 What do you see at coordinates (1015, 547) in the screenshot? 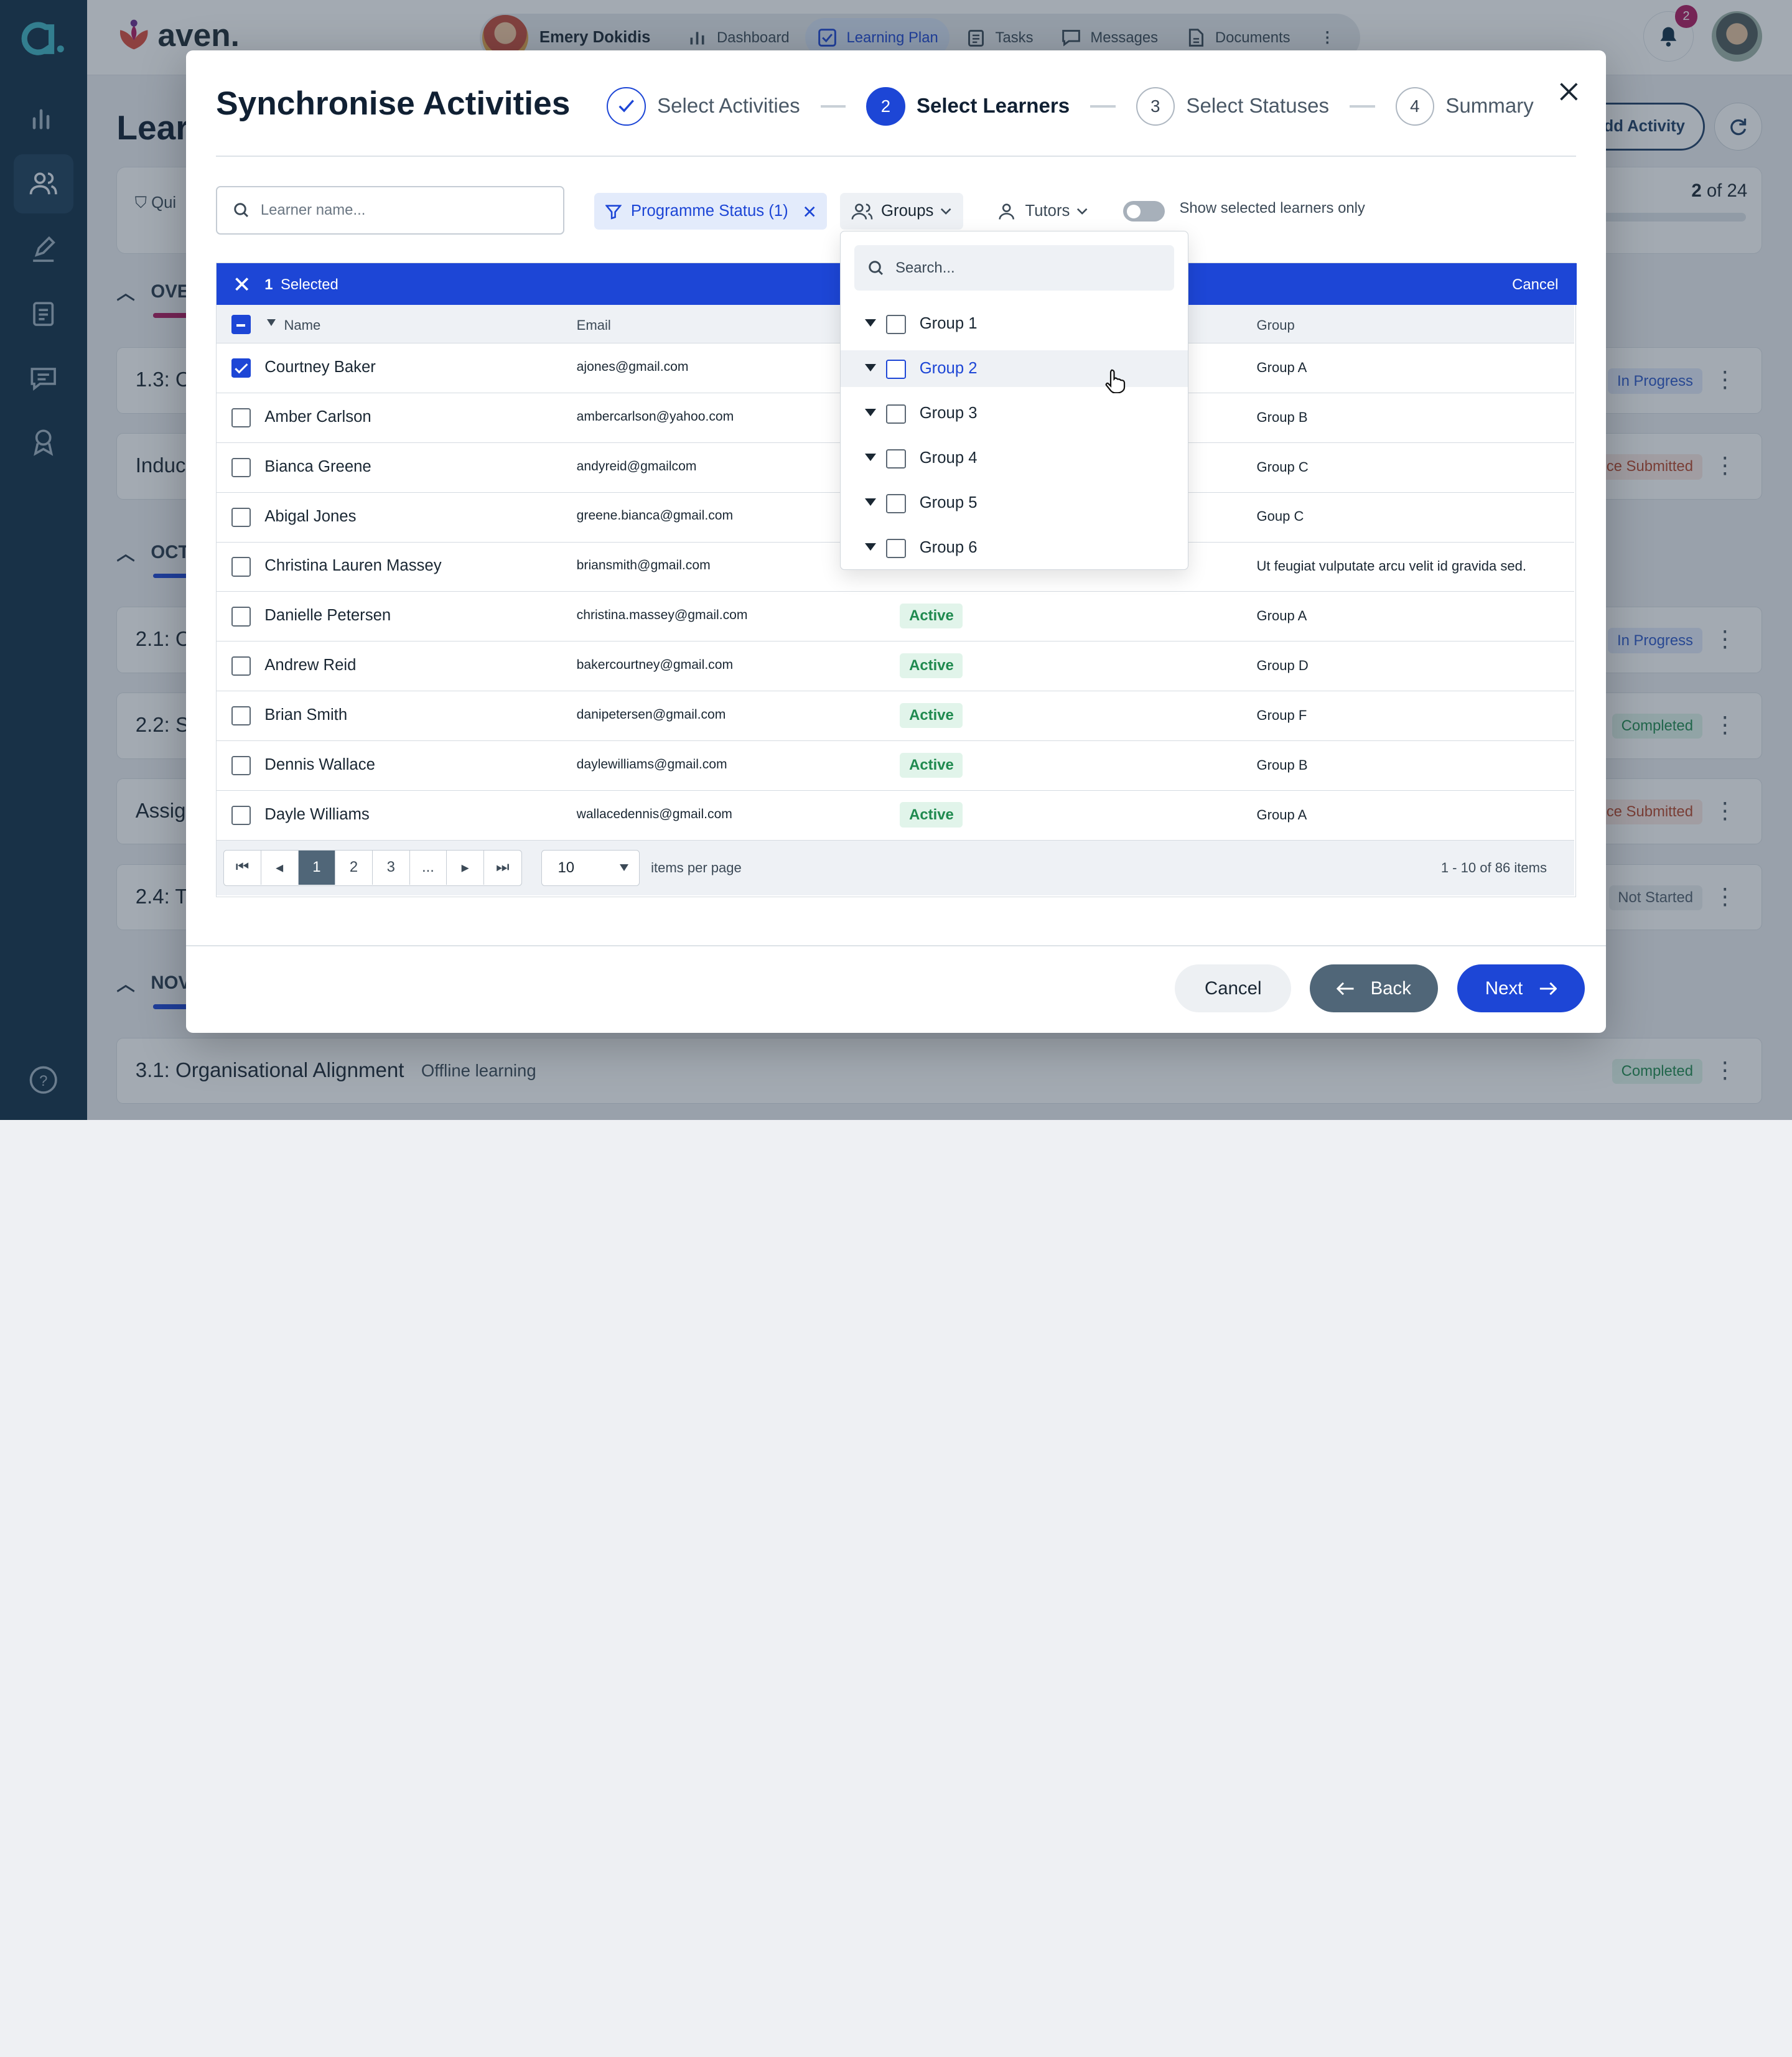
I see `group-option: Group 6` at bounding box center [1015, 547].